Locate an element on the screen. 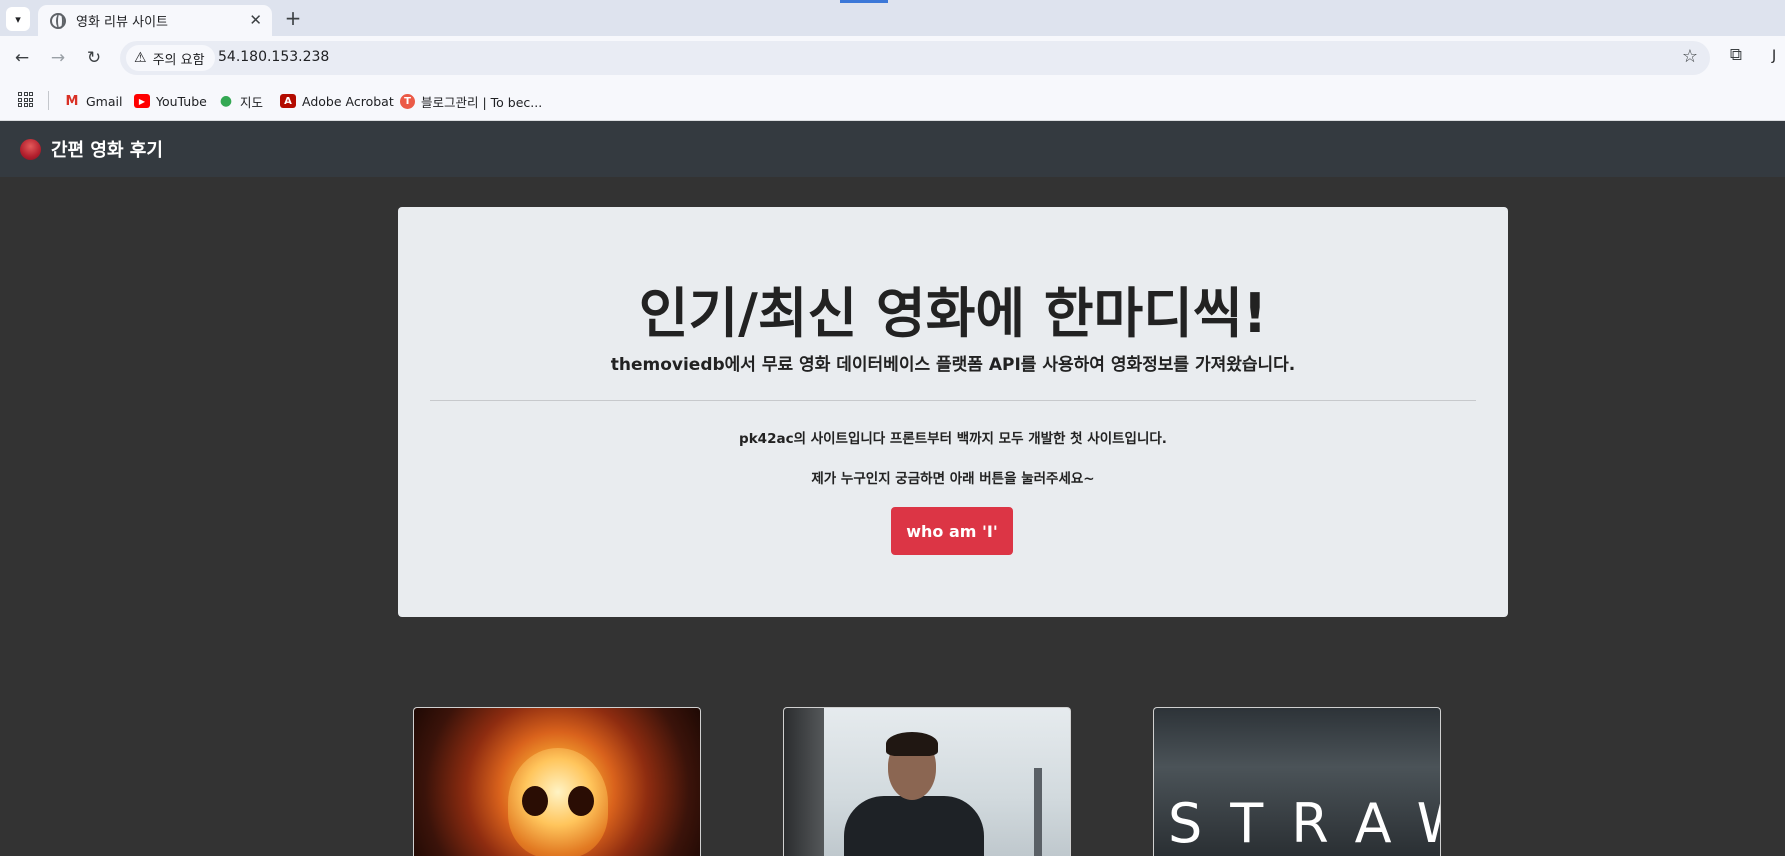 This screenshot has width=1785, height=856. browser-tab: 영화 리뷰 사이트 ✕ is located at coordinates (155, 20).